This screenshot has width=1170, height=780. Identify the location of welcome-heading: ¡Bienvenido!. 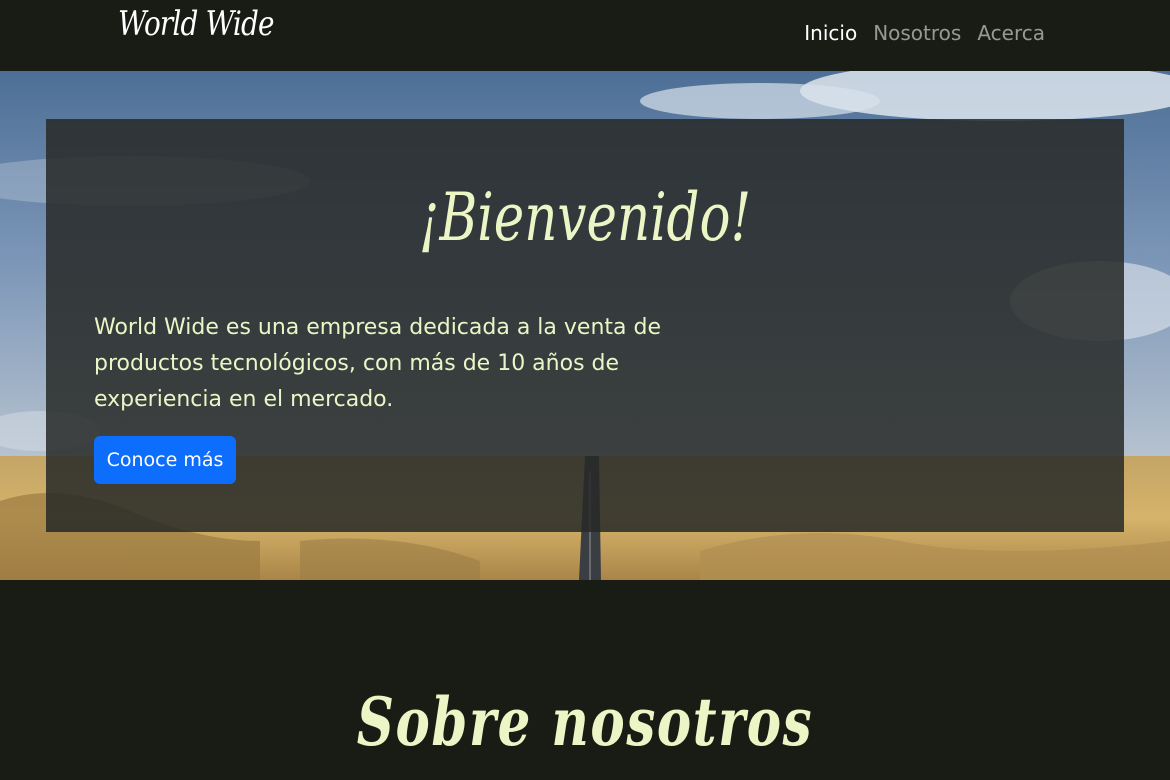
(585, 217).